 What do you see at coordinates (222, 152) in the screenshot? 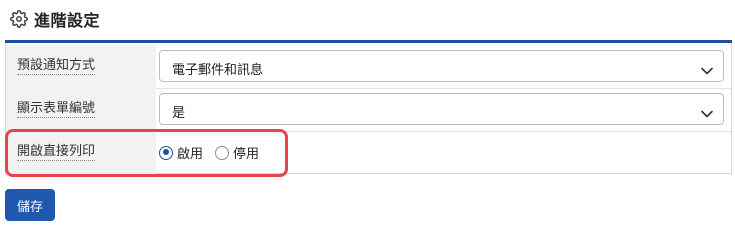
I see `radio-disable` at bounding box center [222, 152].